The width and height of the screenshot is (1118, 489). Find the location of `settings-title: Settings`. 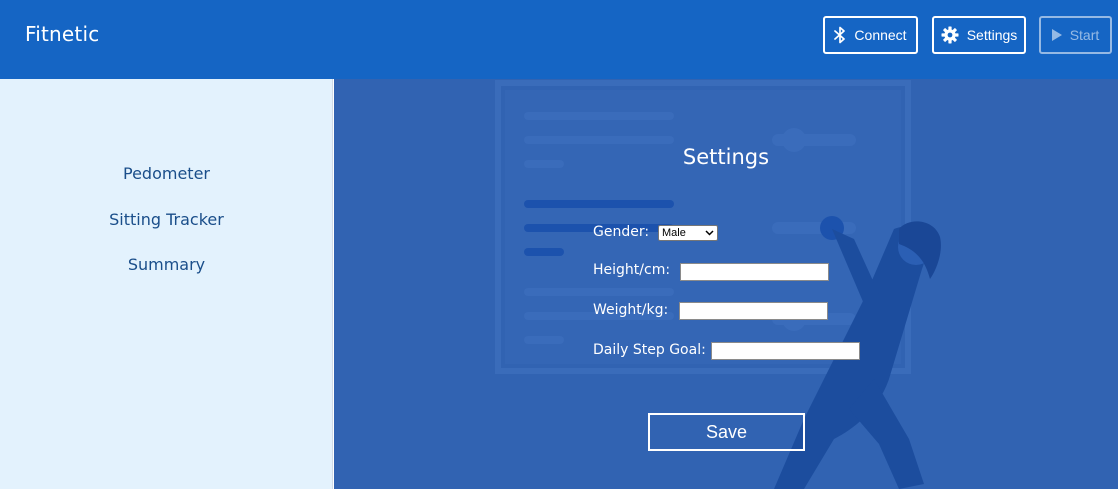

settings-title: Settings is located at coordinates (726, 157).